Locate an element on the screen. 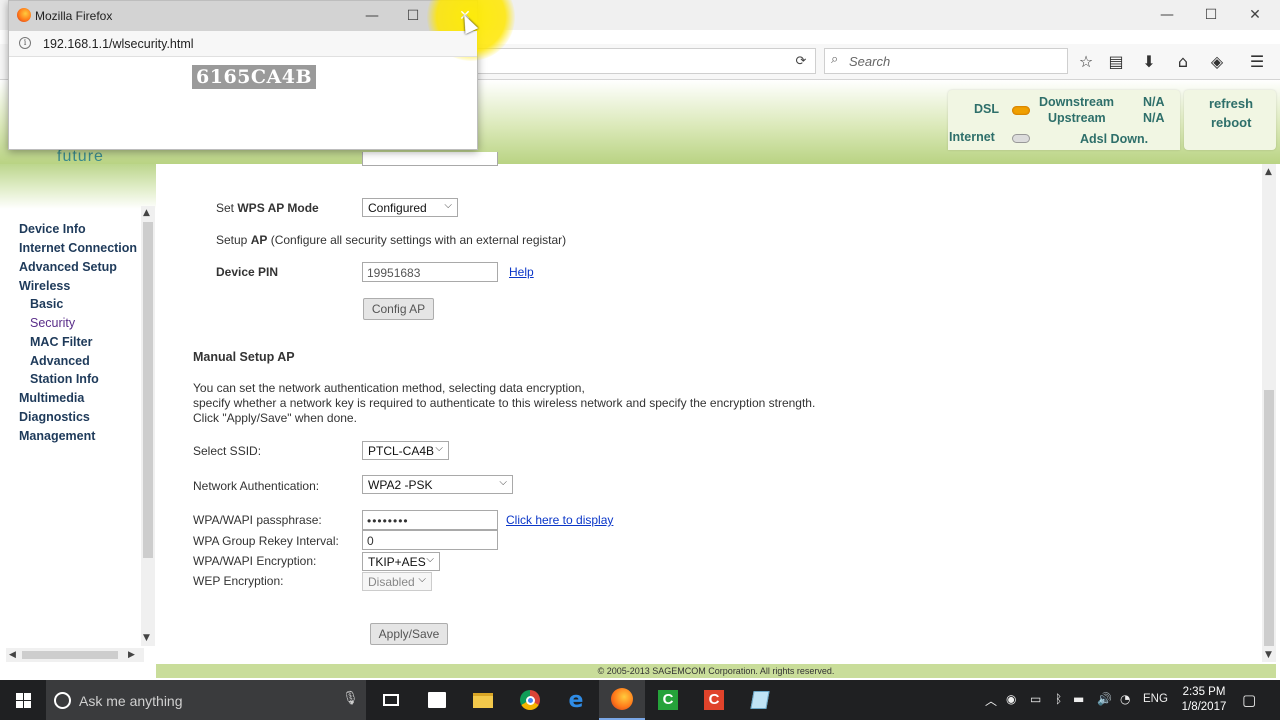 This screenshot has height=720, width=1280. downloads-icon: ⬇ is located at coordinates (1149, 62).